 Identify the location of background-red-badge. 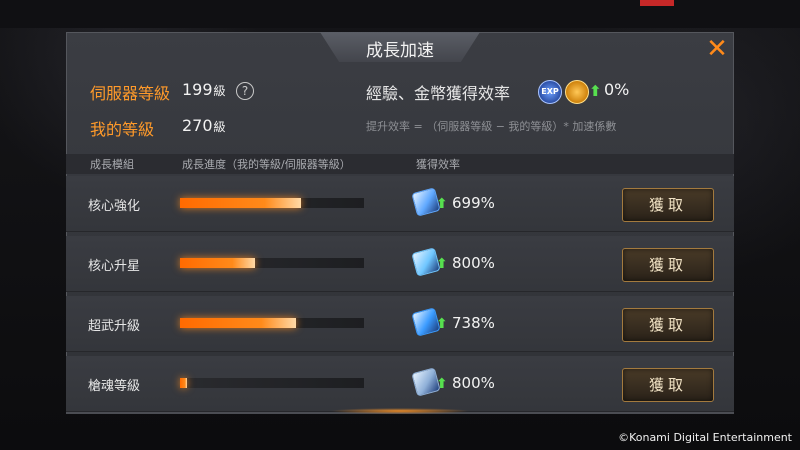
(657, 3).